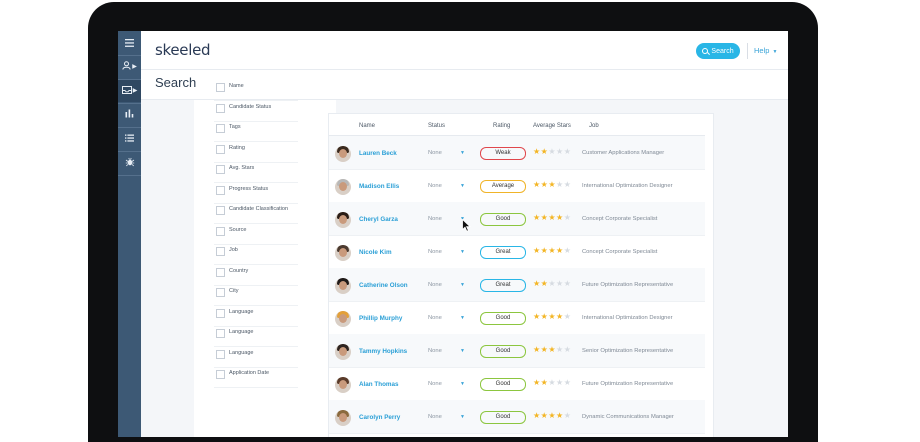  What do you see at coordinates (256, 295) in the screenshot?
I see `filter-option: City` at bounding box center [256, 295].